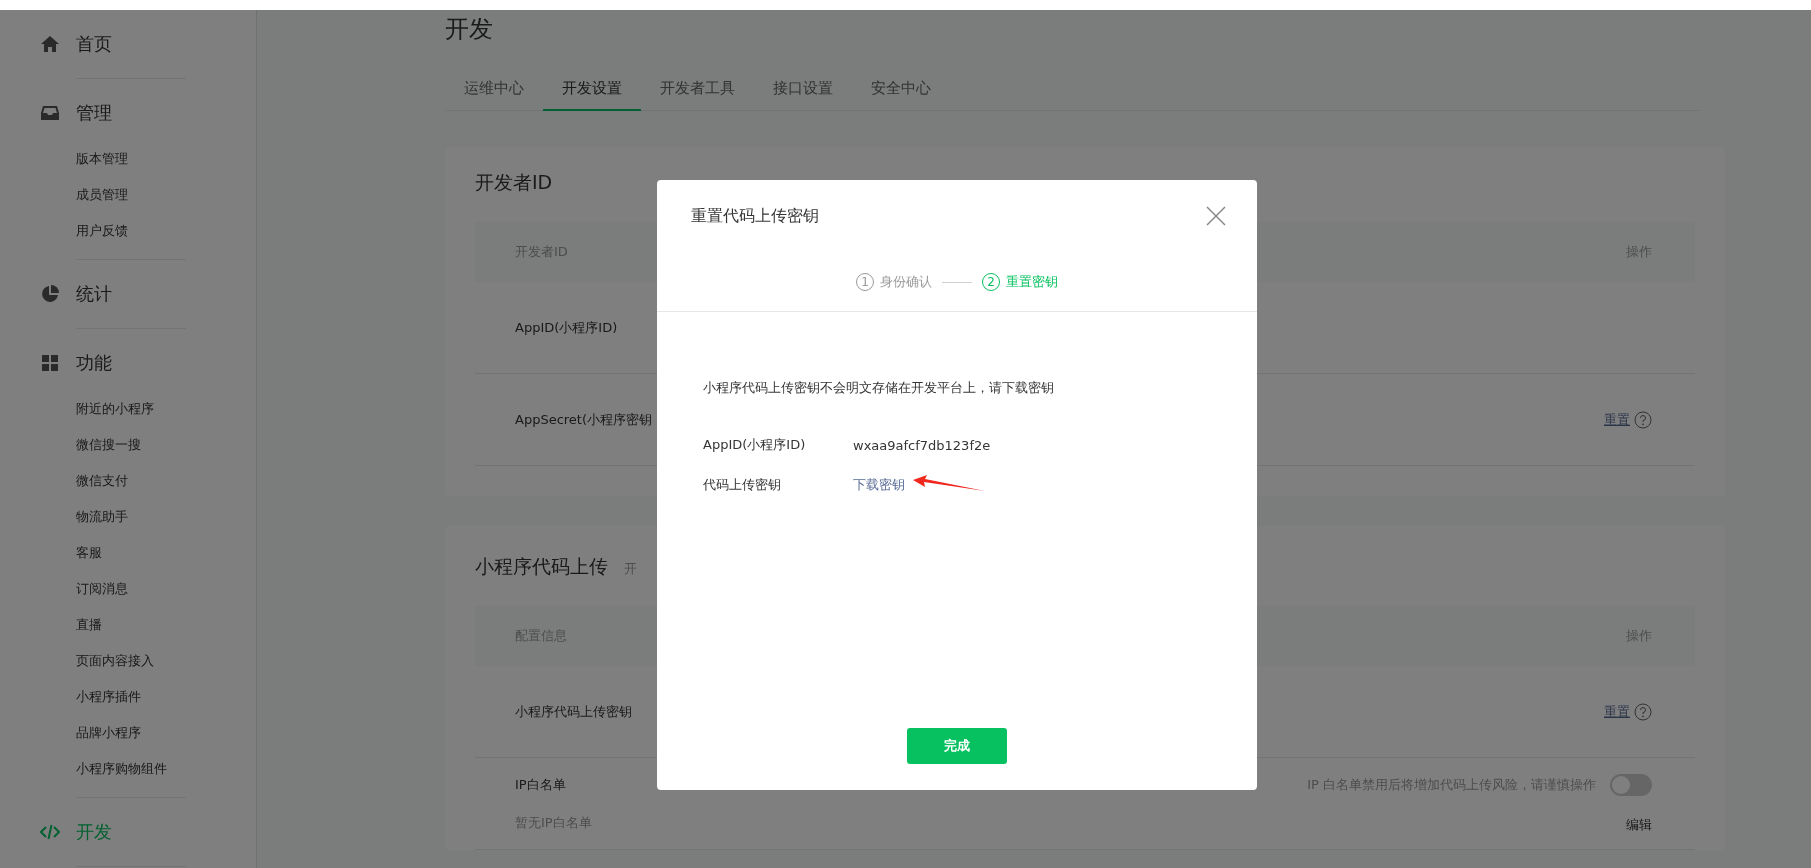 The image size is (1811, 868). Describe the element at coordinates (94, 363) in the screenshot. I see `sidebar-section: 功能` at that location.